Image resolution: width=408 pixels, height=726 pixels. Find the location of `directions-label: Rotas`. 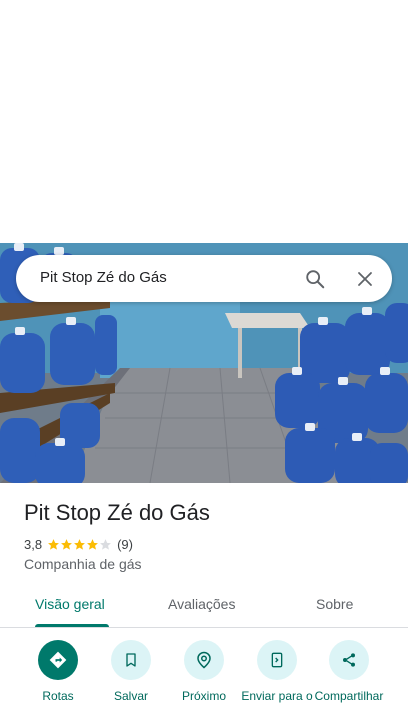

directions-label: Rotas is located at coordinates (58, 696).